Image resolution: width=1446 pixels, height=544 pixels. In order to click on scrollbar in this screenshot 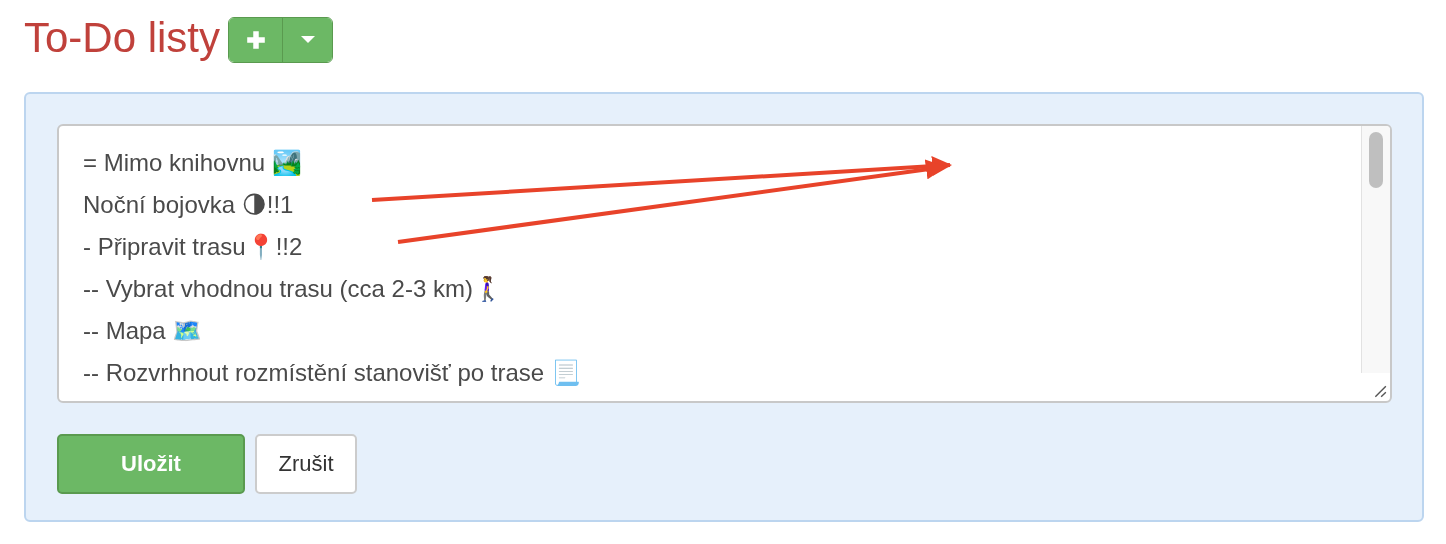, I will do `click(1375, 249)`.